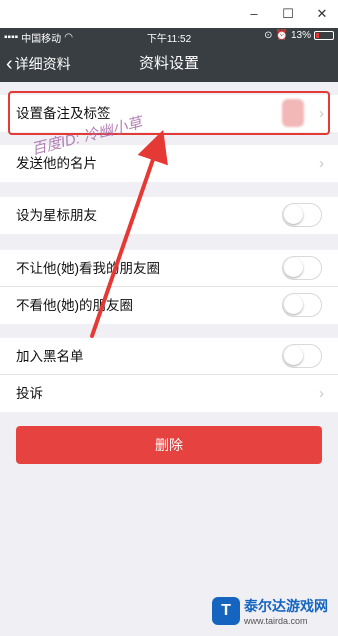 Image resolution: width=338 pixels, height=636 pixels. Describe the element at coordinates (286, 606) in the screenshot. I see `logo-name: 泰尔达游戏网` at that location.